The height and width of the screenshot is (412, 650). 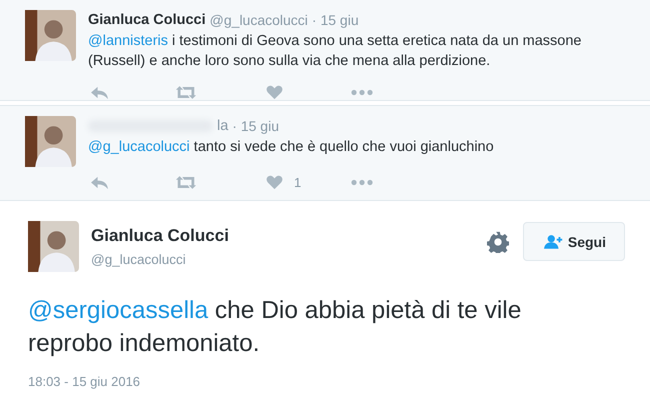 I want to click on tweet-timestamp: 18:03 - 15 giu 2016, so click(x=84, y=381).